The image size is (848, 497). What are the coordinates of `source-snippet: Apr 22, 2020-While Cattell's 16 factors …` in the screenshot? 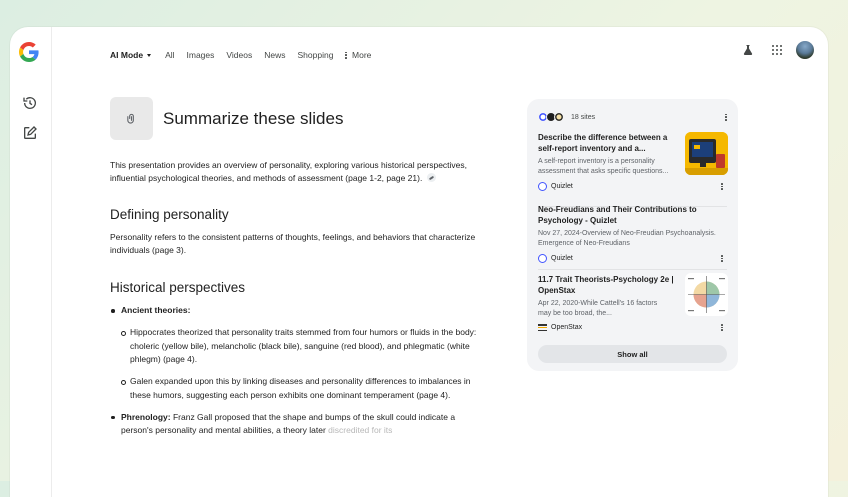 It's located at (598, 308).